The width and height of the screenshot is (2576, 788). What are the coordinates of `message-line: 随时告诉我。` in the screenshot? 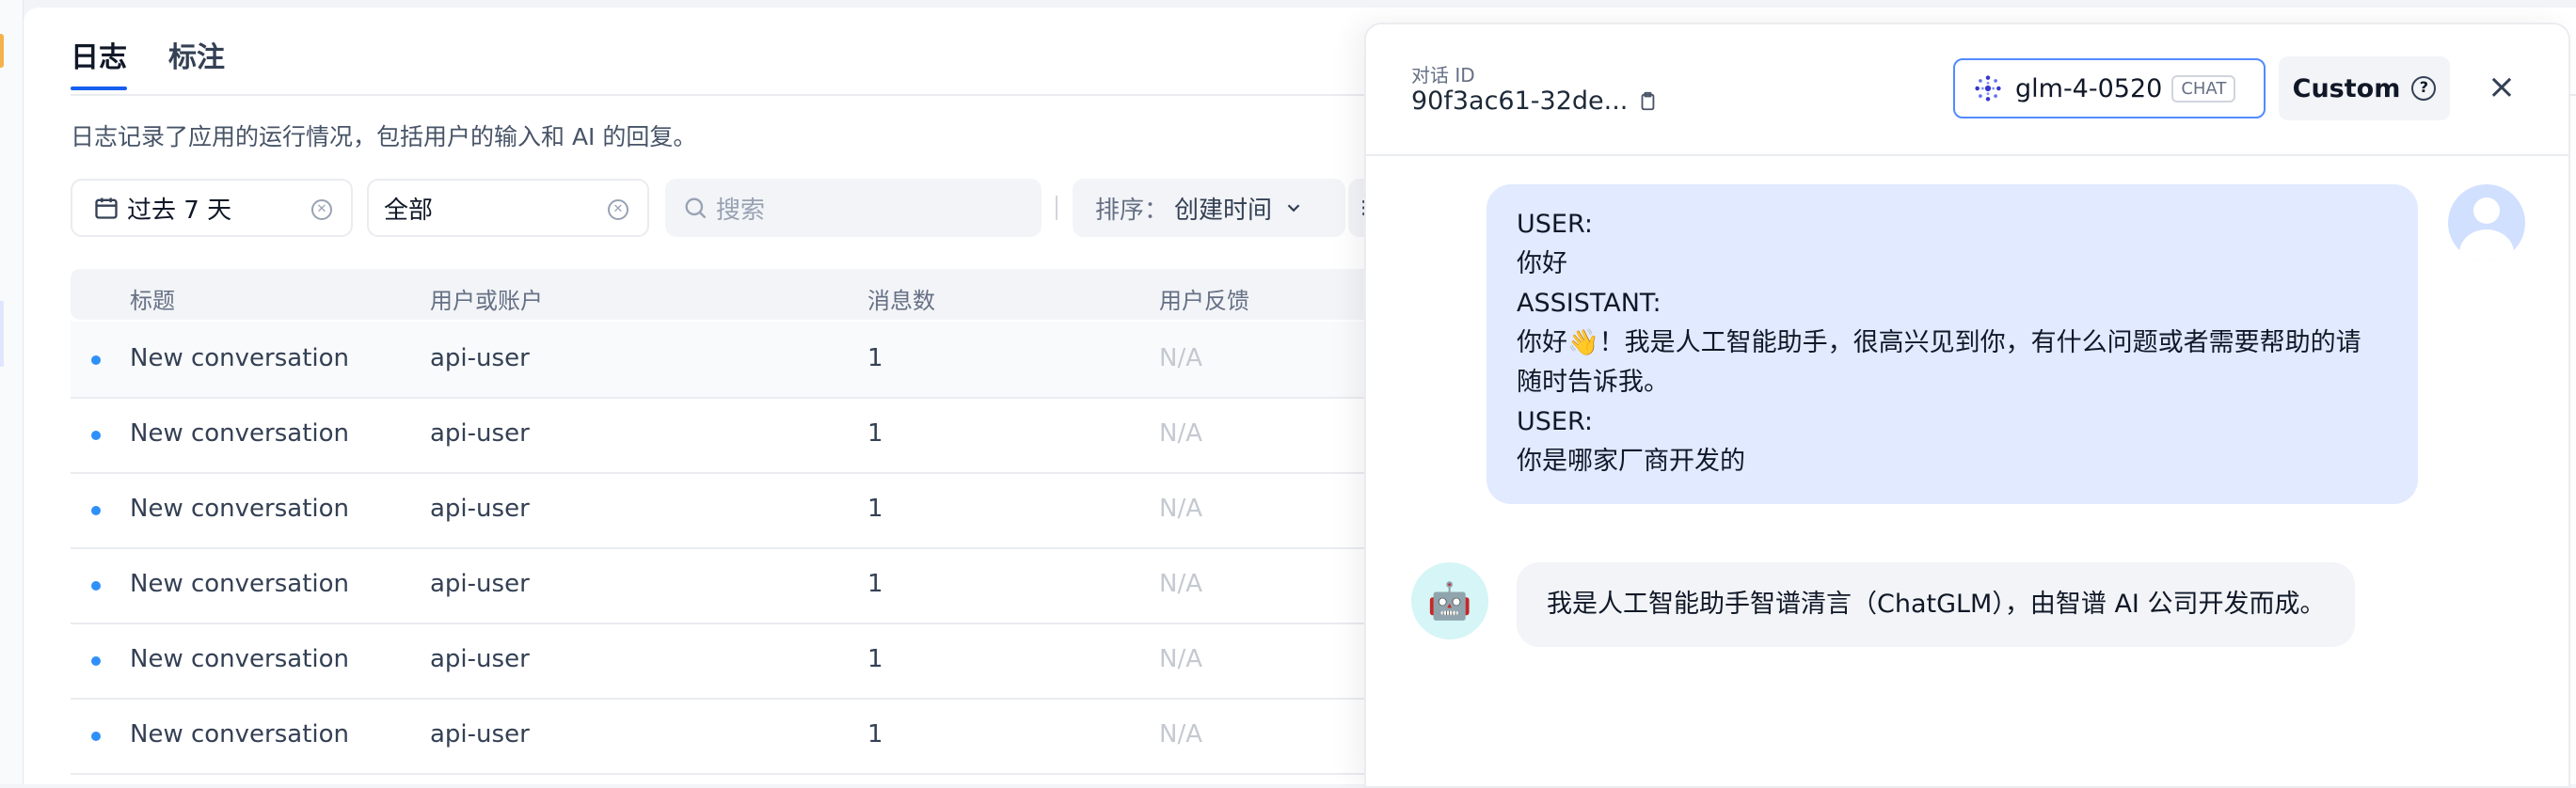 It's located at (1593, 382).